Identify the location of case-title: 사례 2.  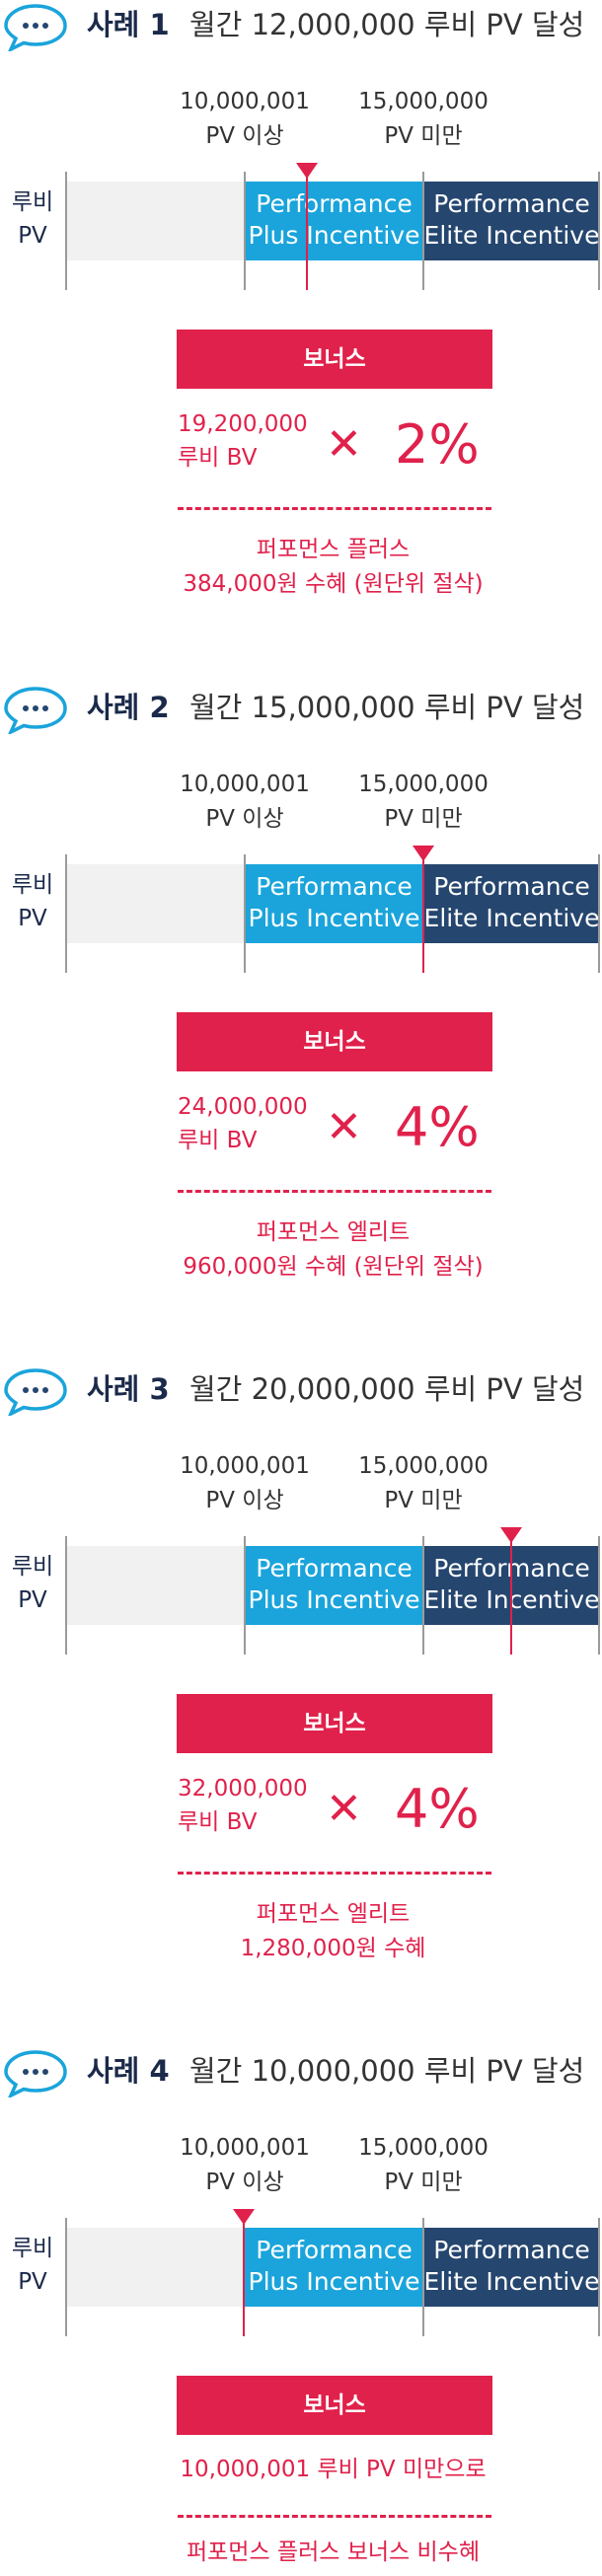
(129, 707).